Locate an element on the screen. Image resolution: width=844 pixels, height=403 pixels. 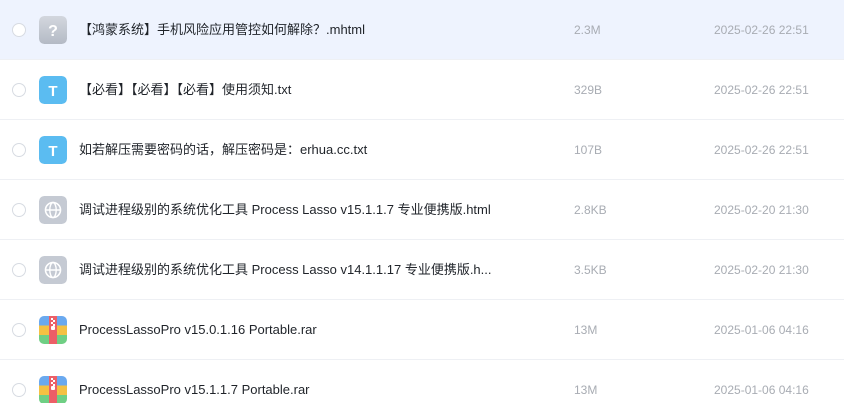
file-size: 2.3M is located at coordinates (587, 30).